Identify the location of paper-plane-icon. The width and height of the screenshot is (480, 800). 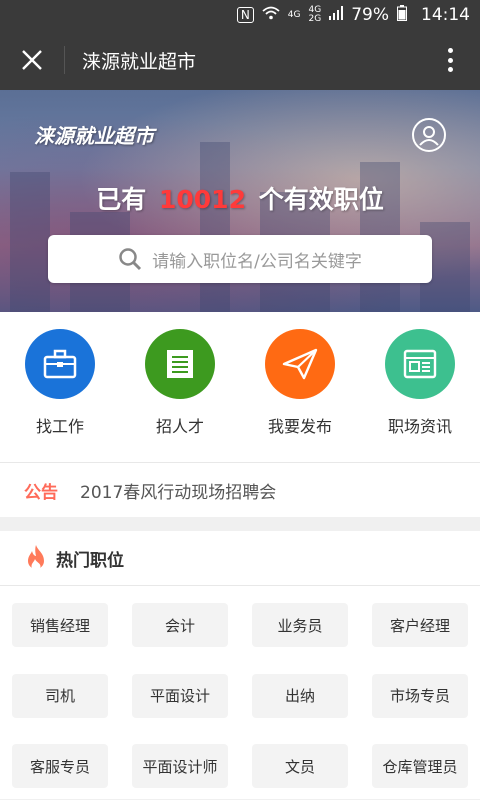
(300, 364).